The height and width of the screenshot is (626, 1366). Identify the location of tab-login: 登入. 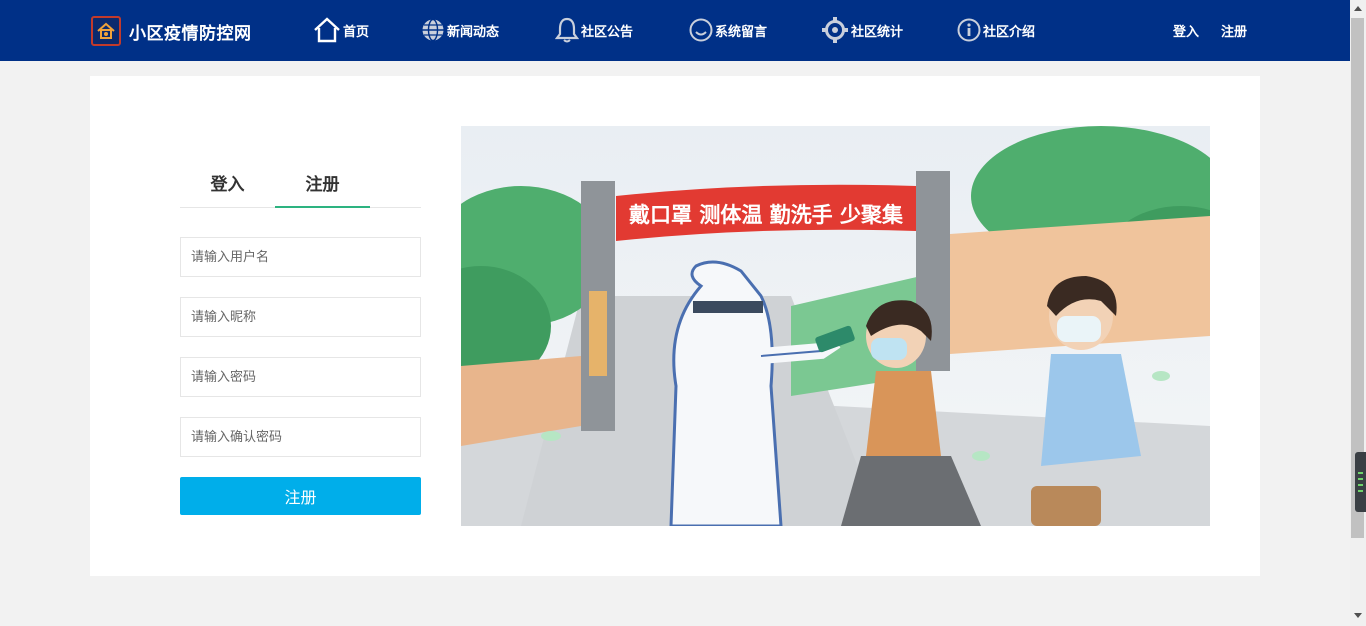
(227, 190).